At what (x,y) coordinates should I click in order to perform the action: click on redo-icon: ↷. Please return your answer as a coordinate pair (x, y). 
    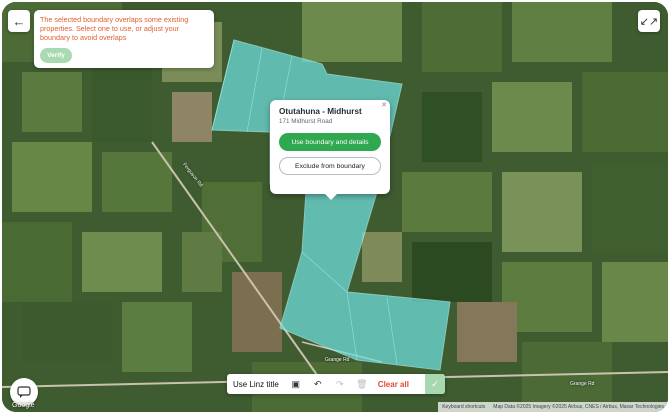
    Looking at the image, I should click on (340, 384).